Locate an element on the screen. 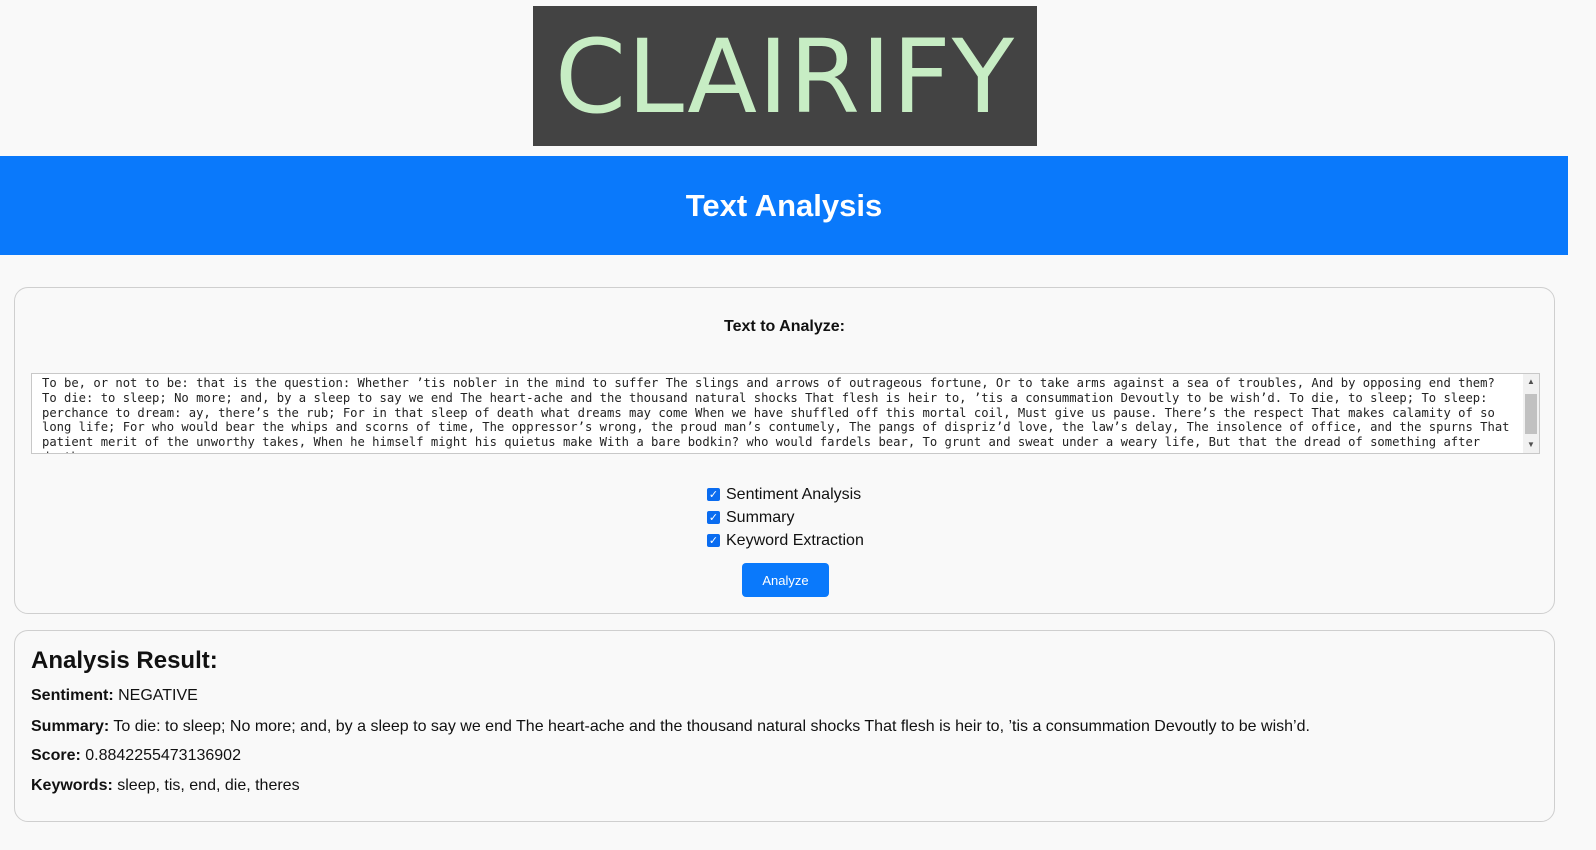 This screenshot has width=1596, height=850. summary-label: Summary: is located at coordinates (70, 726).